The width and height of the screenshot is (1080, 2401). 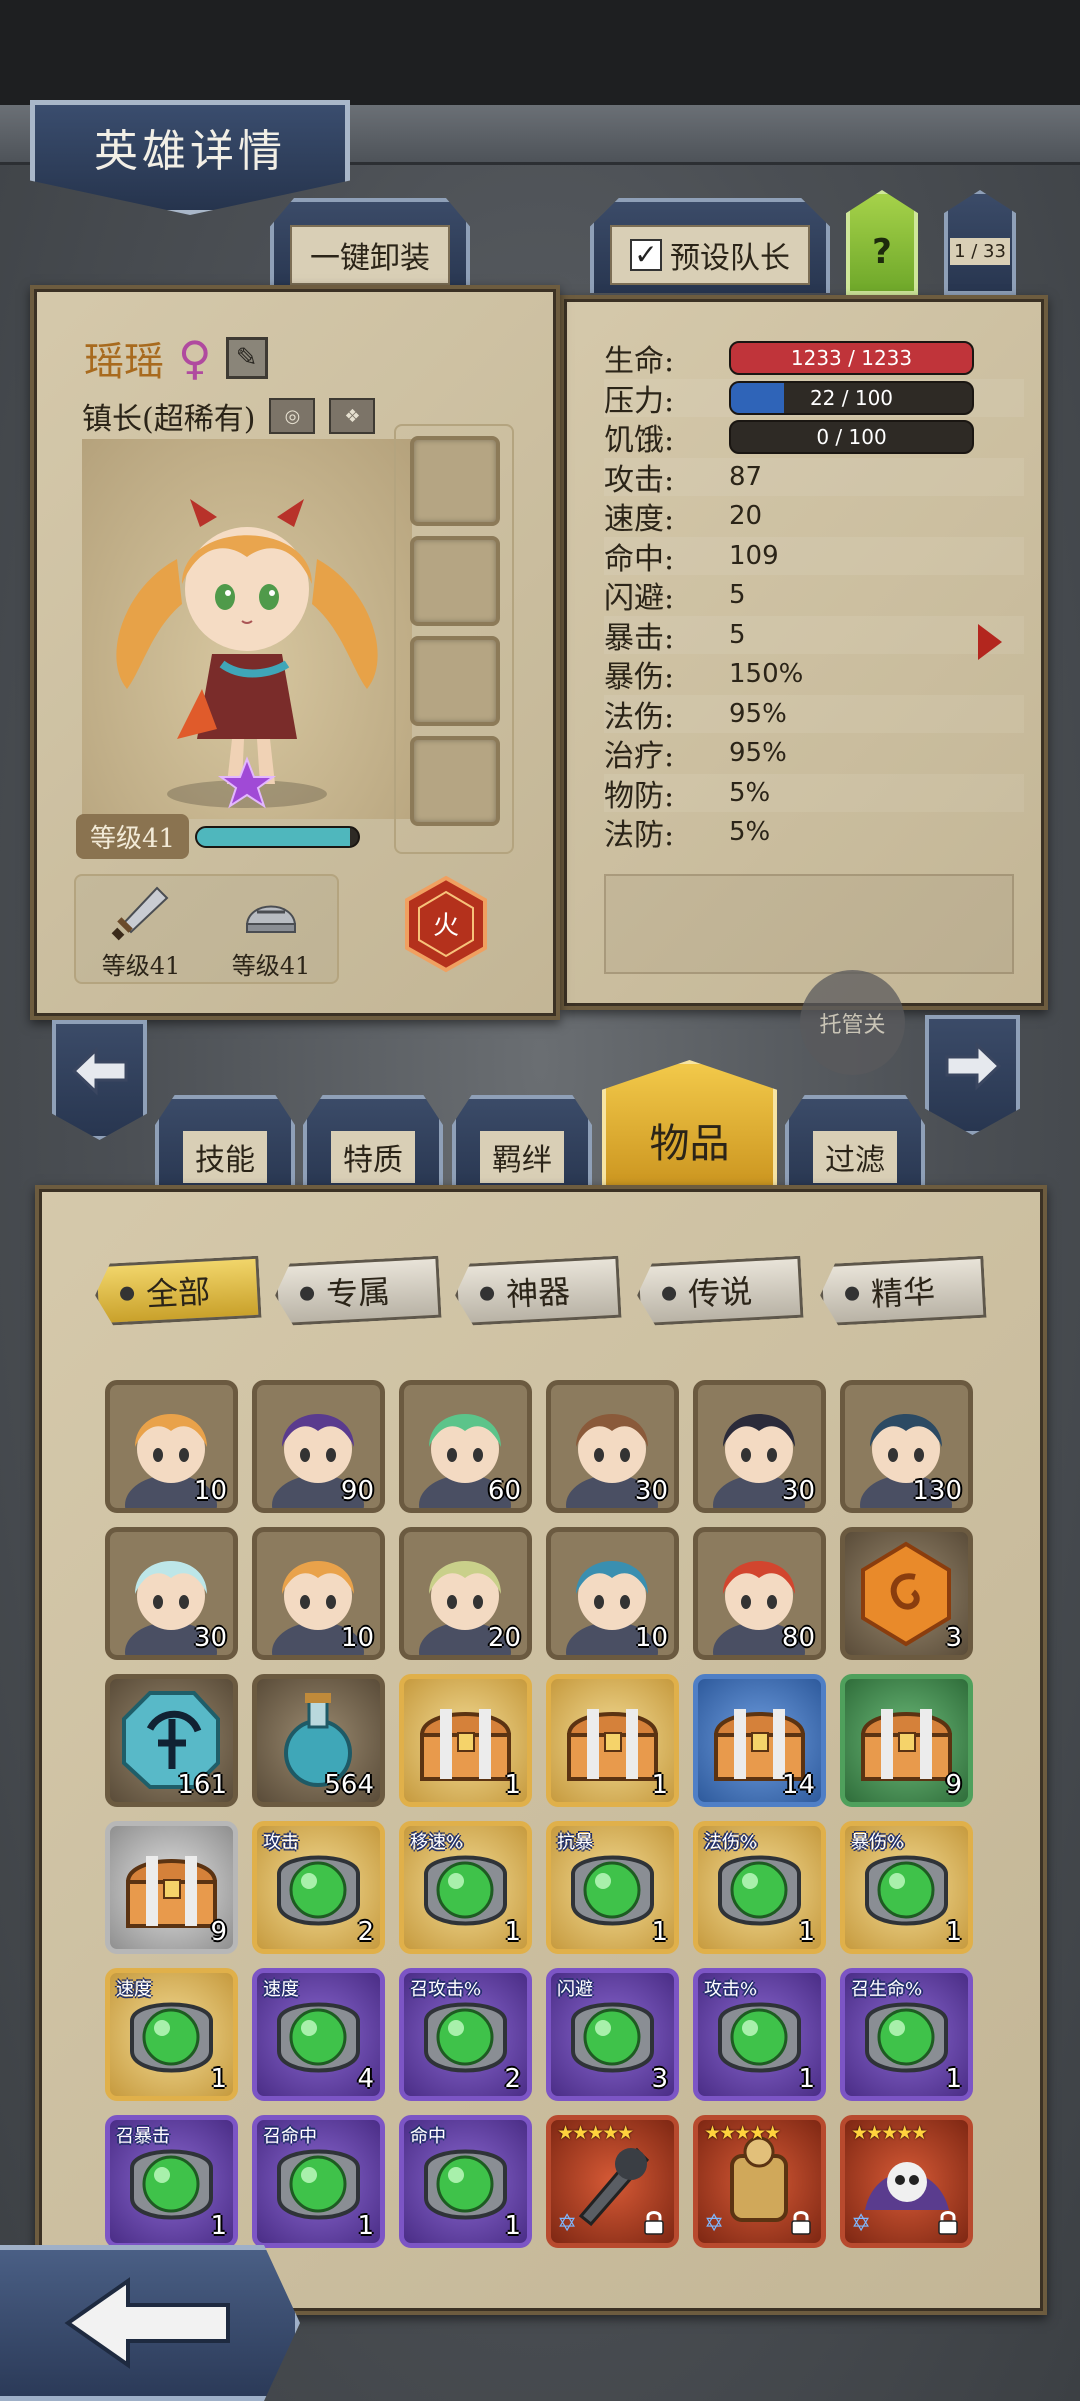 I want to click on stat-value: 1233 / 1233, so click(x=851, y=358).